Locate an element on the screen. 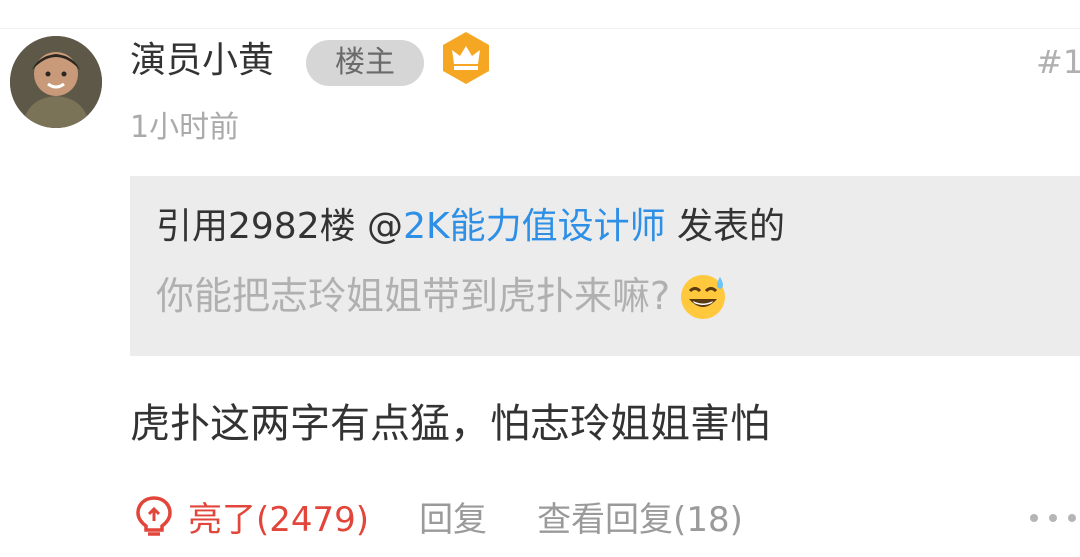 This screenshot has height=557, width=1080. action-bar: 亮了(2479) 回复 查看回复(18) is located at coordinates (438, 516).